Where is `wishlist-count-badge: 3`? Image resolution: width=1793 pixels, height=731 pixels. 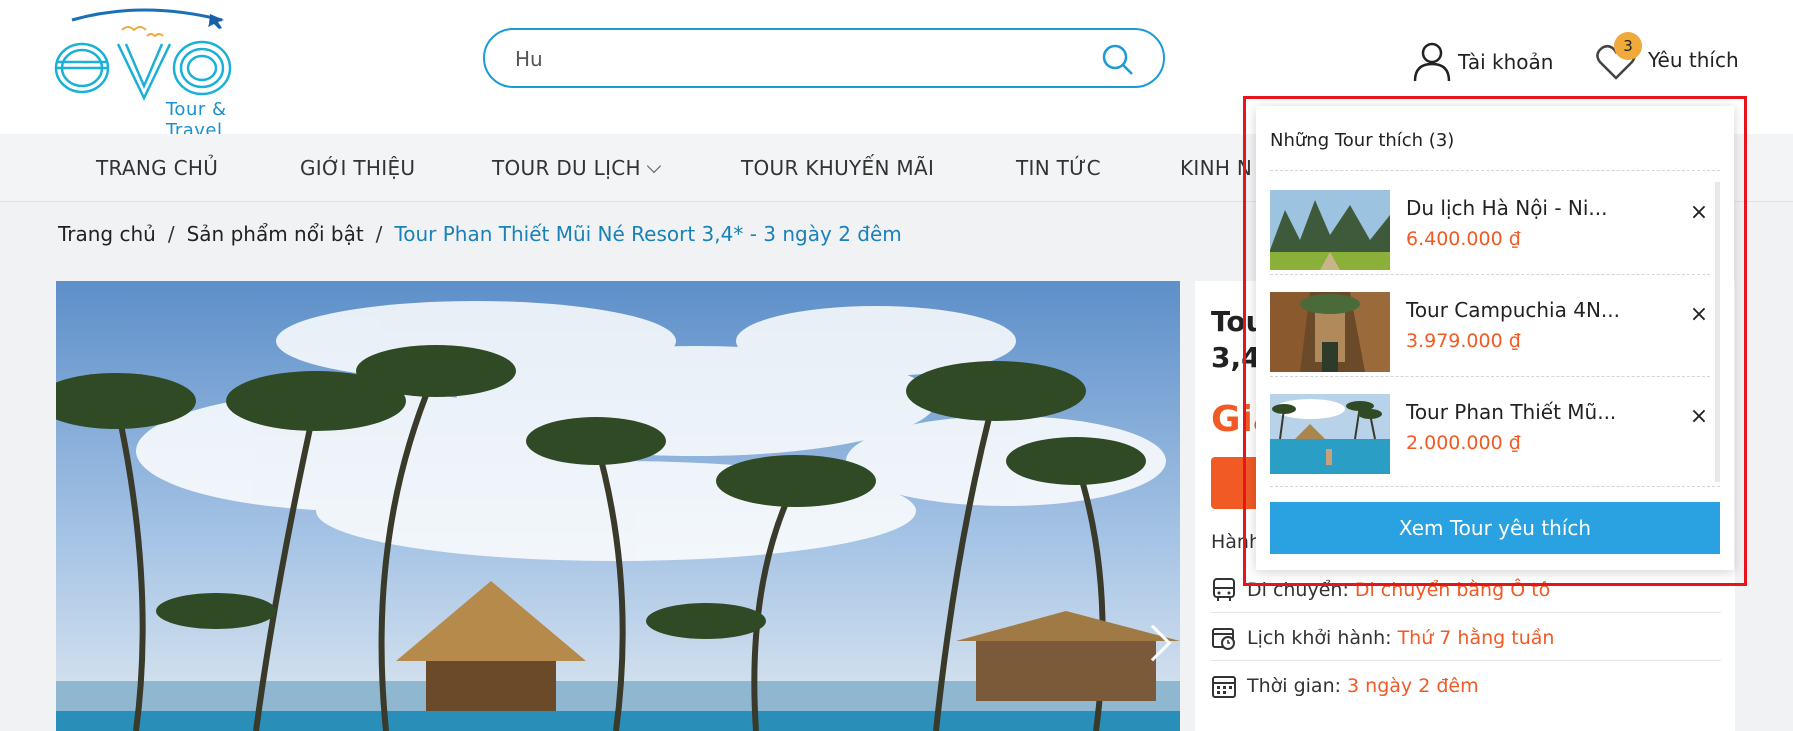
wishlist-count-badge: 3 is located at coordinates (1628, 46).